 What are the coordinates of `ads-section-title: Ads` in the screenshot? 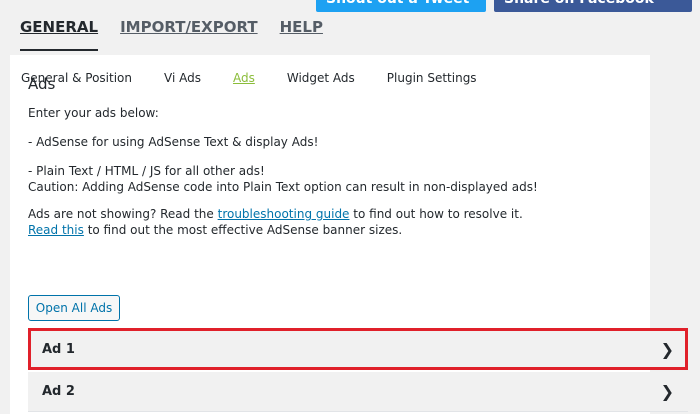 It's located at (42, 84).